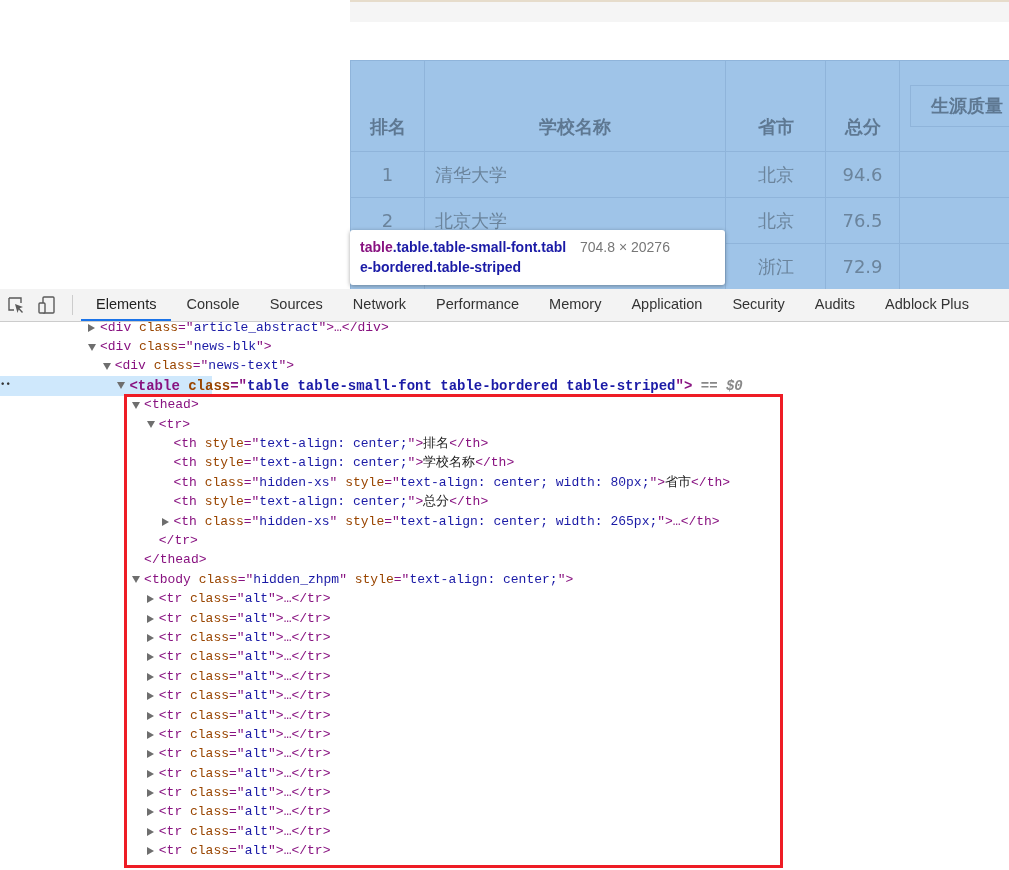 The image size is (1009, 870). Describe the element at coordinates (174, 424) in the screenshot. I see `dom-node: <tr>` at that location.